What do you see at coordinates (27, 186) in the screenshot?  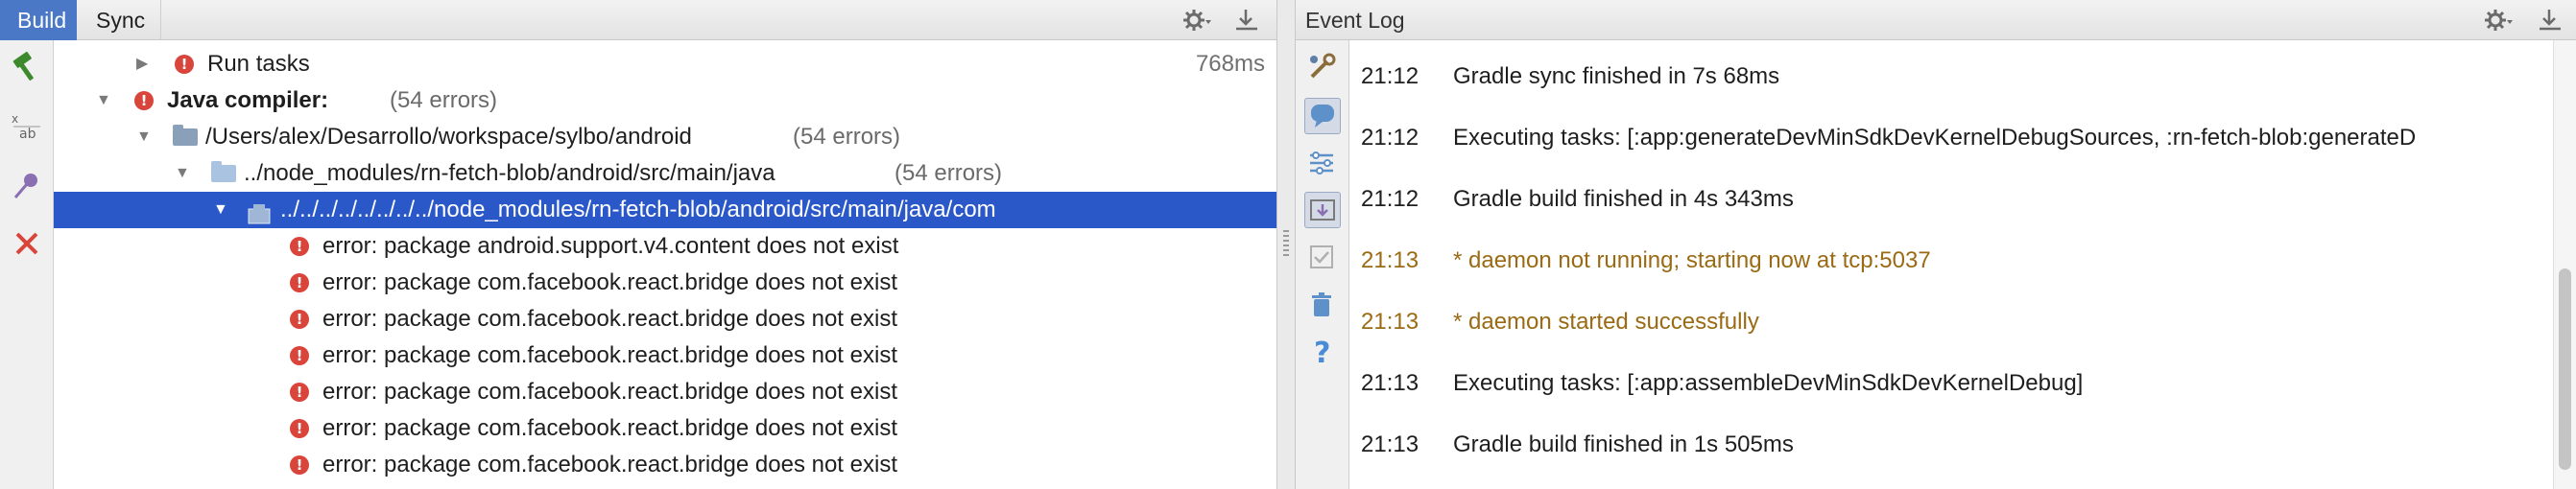 I see `pin-icon` at bounding box center [27, 186].